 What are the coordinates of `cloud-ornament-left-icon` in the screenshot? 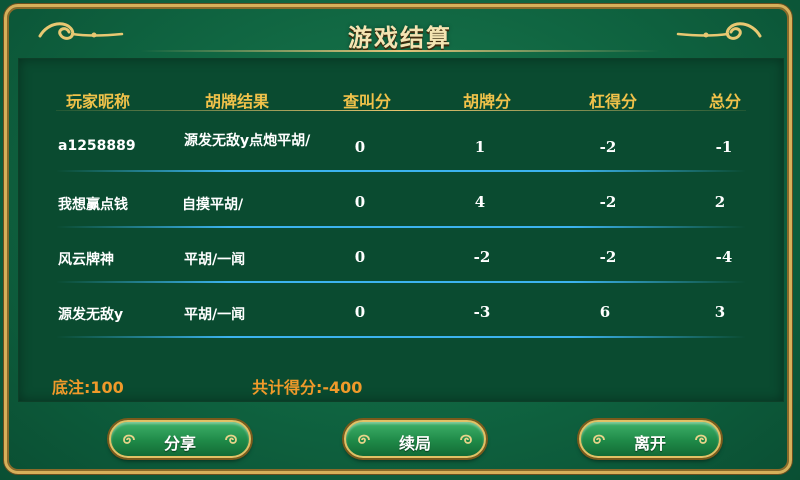 It's located at (81, 31).